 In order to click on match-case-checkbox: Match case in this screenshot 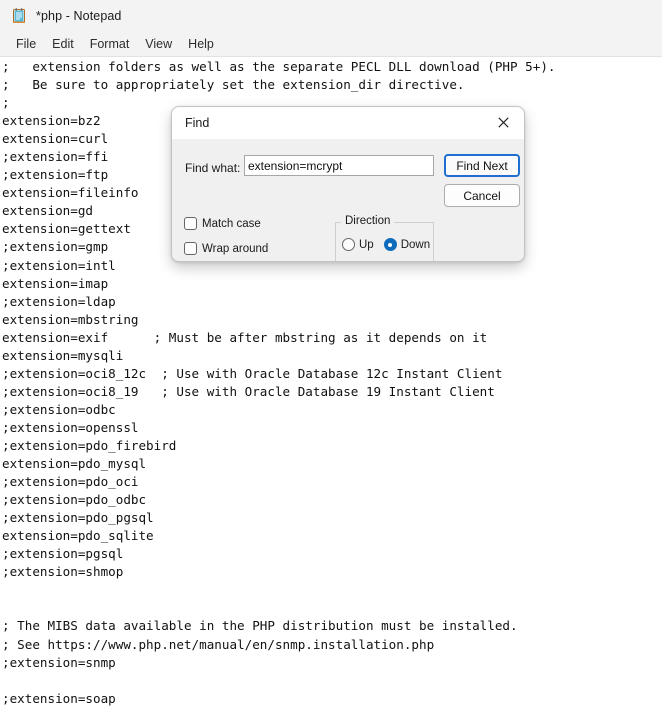, I will do `click(222, 223)`.